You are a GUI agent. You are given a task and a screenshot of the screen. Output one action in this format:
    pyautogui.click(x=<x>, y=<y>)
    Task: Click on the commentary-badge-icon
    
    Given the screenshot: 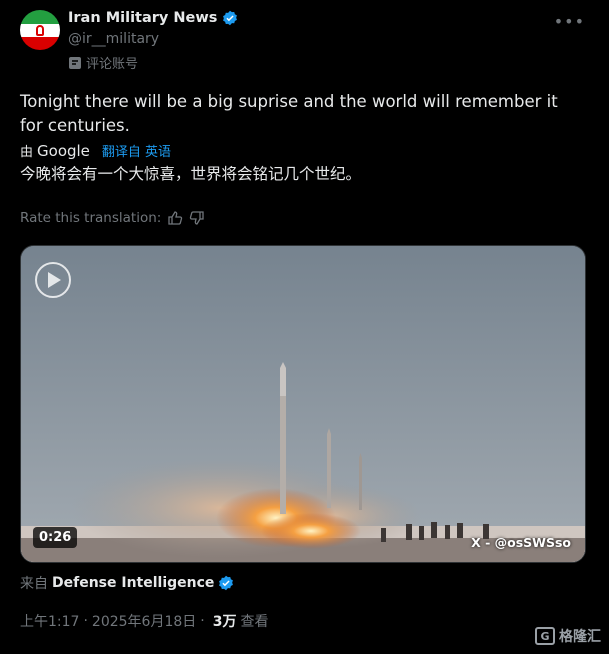 What is the action you would take?
    pyautogui.click(x=75, y=62)
    